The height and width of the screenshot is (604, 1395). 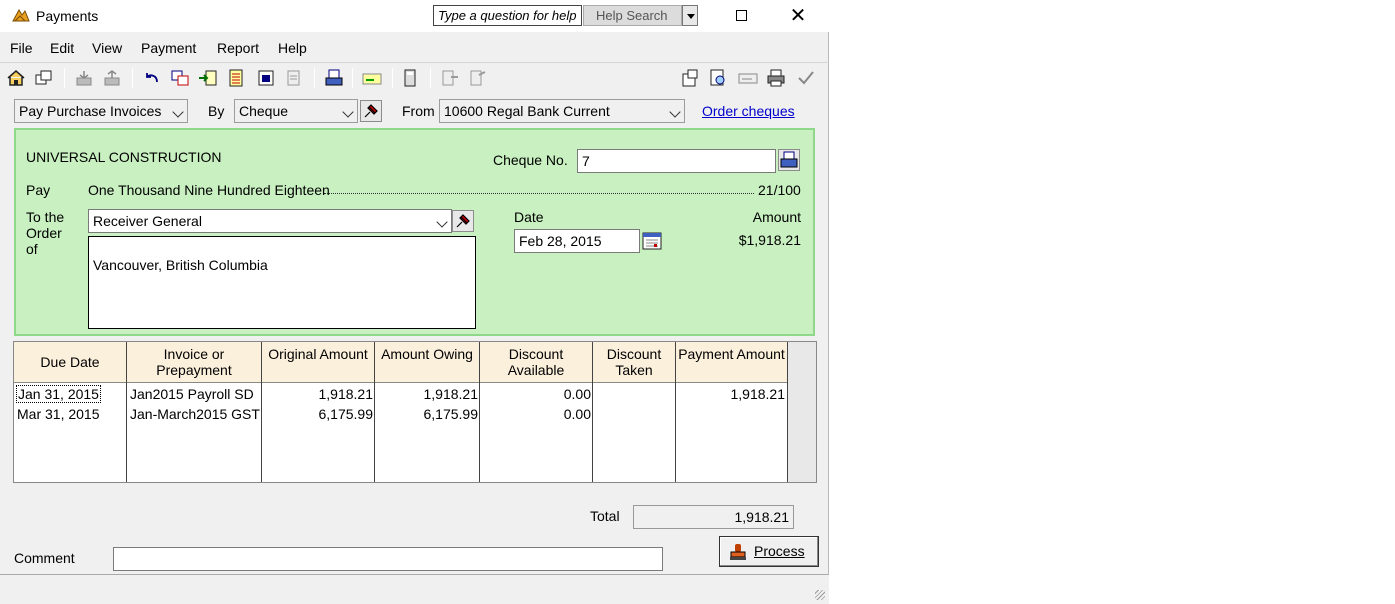 I want to click on header-payment-amount: Payment Amount, so click(x=731, y=362).